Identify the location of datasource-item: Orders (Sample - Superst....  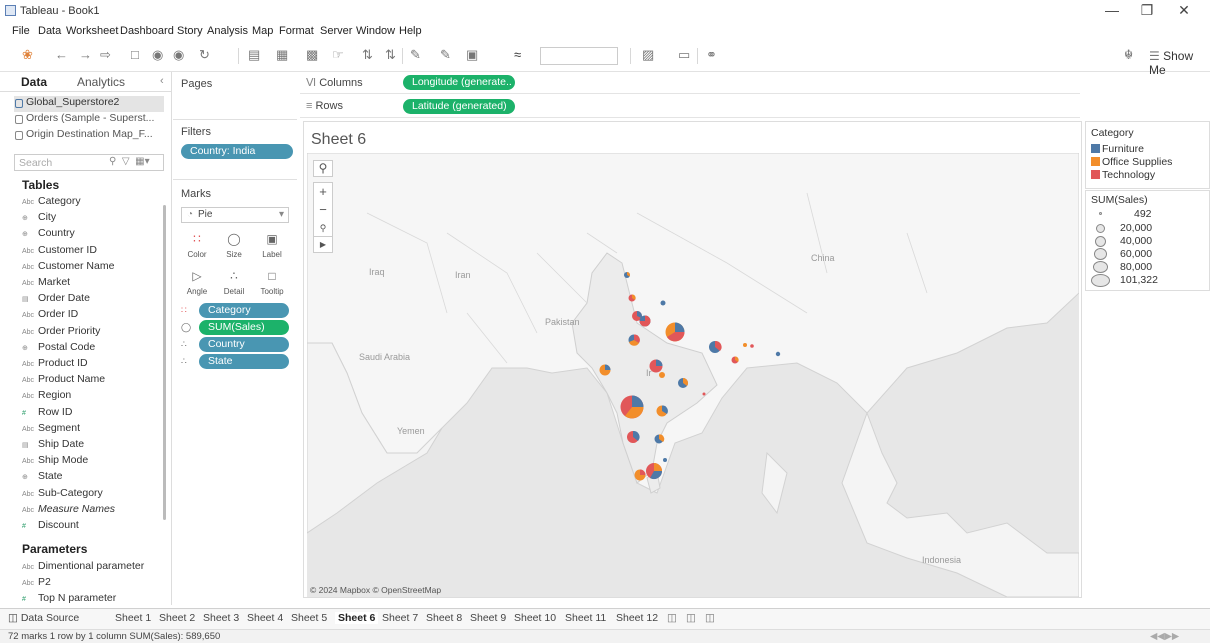
(84, 120).